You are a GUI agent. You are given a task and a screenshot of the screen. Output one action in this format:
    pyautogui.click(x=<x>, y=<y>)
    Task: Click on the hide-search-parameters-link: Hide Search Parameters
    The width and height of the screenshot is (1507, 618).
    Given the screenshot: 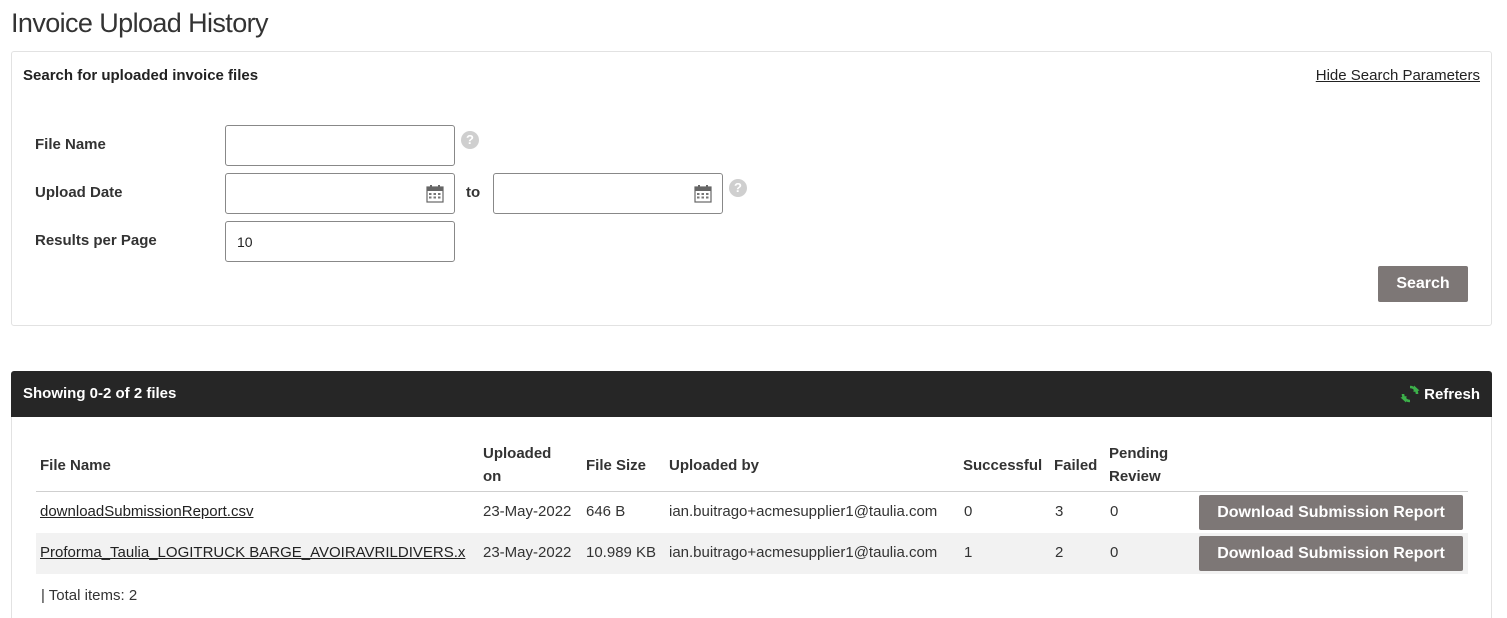 What is the action you would take?
    pyautogui.click(x=1398, y=75)
    